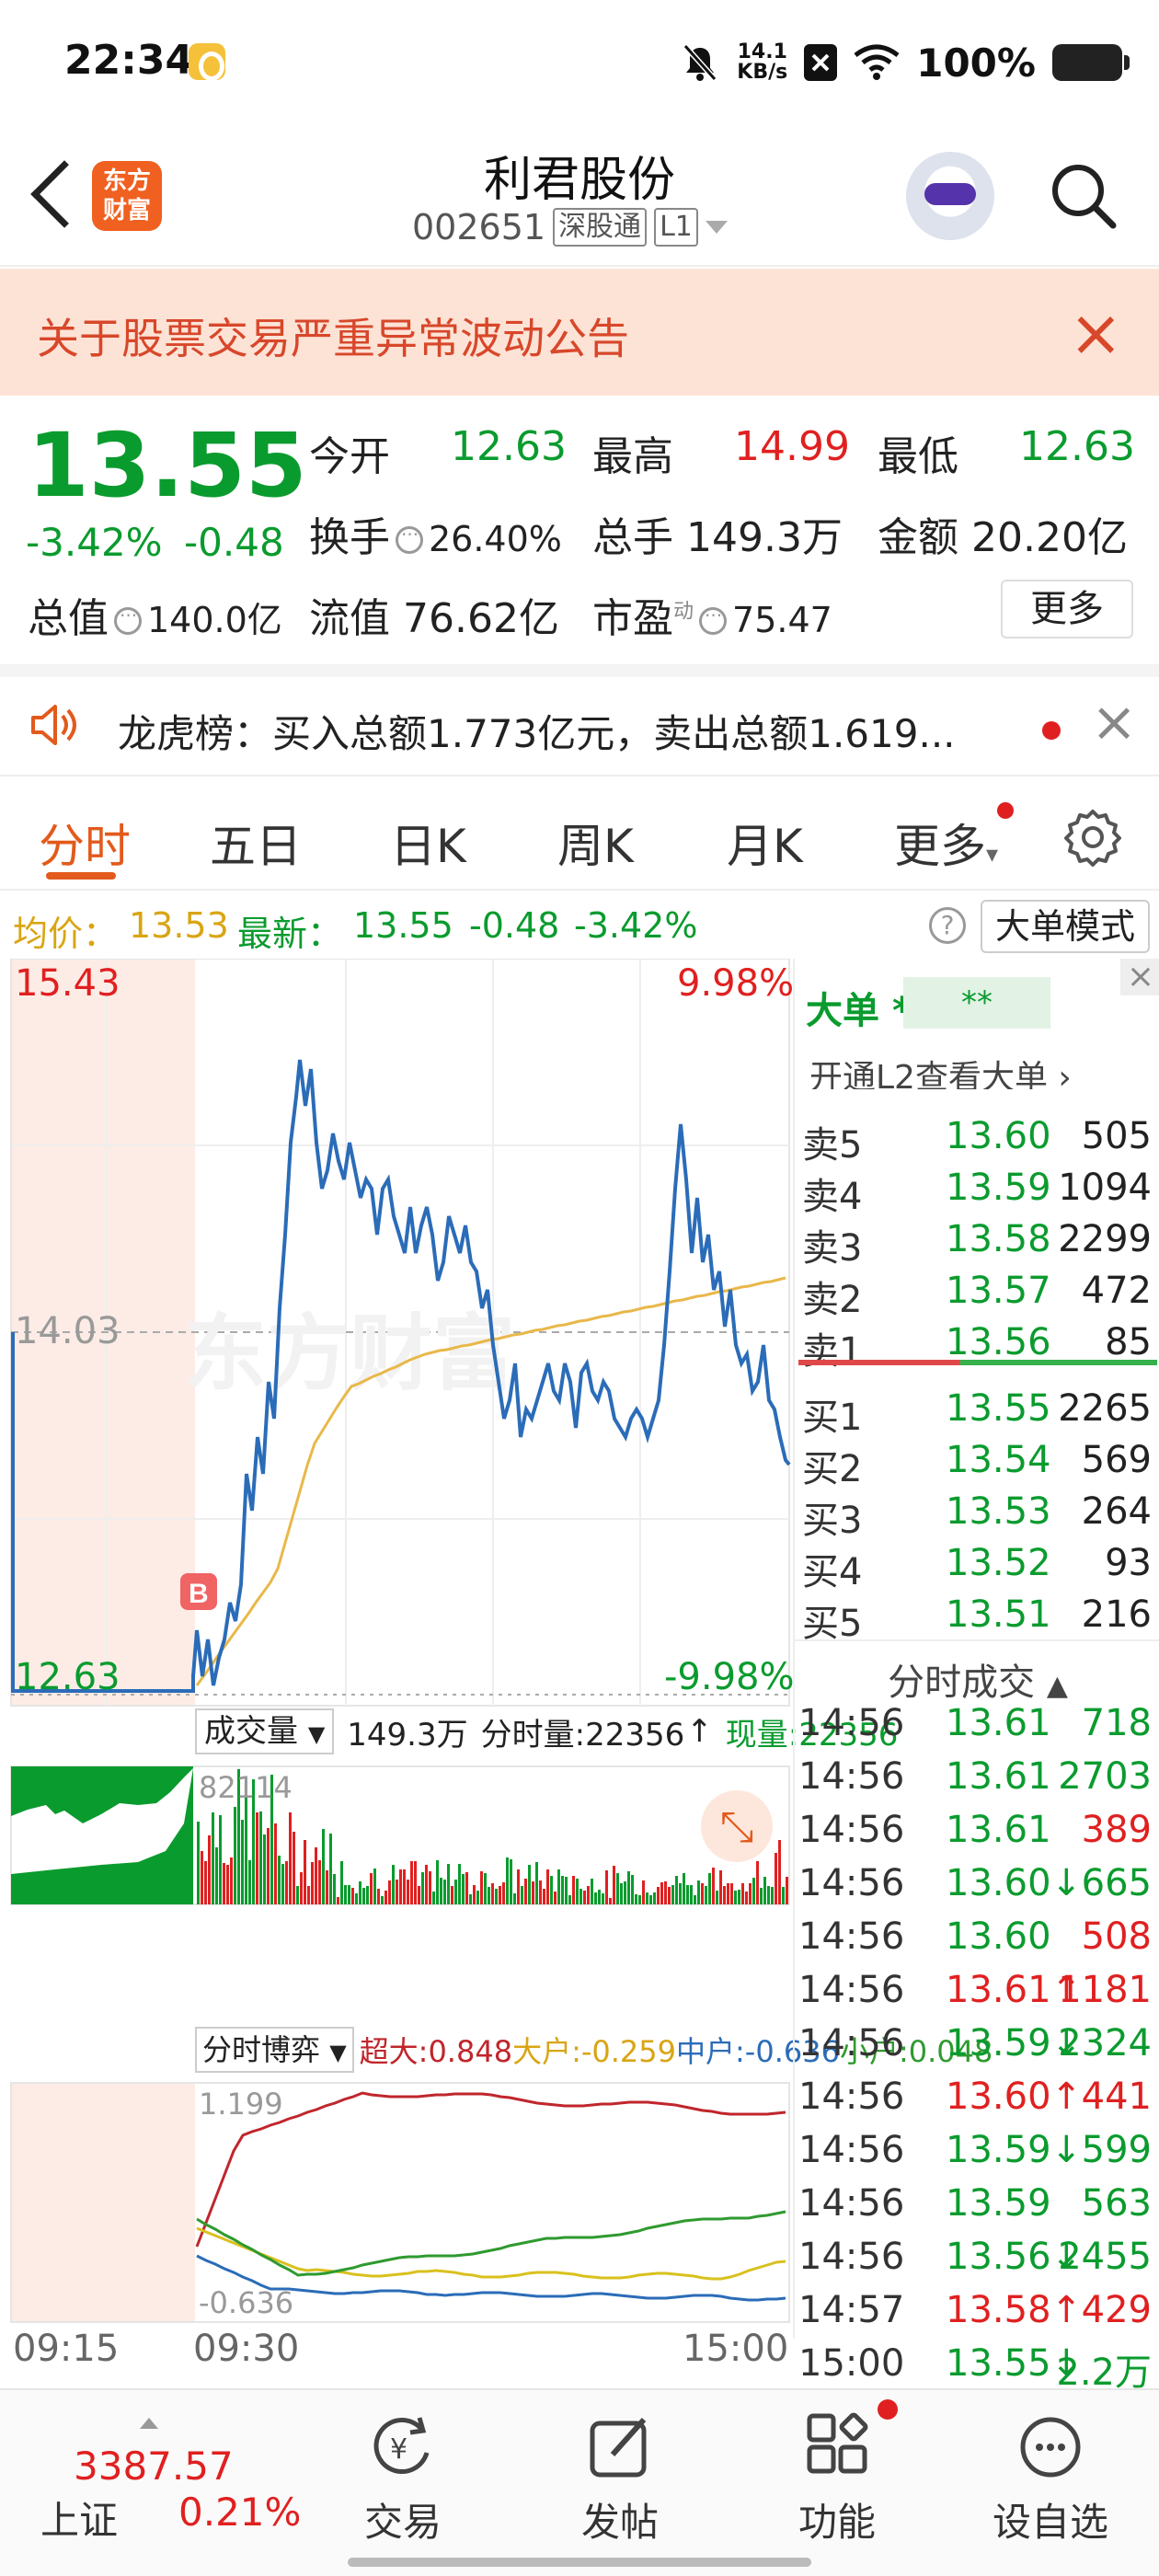 The height and width of the screenshot is (2576, 1159). Describe the element at coordinates (998, 1723) in the screenshot. I see `tick-price: 13.61` at that location.